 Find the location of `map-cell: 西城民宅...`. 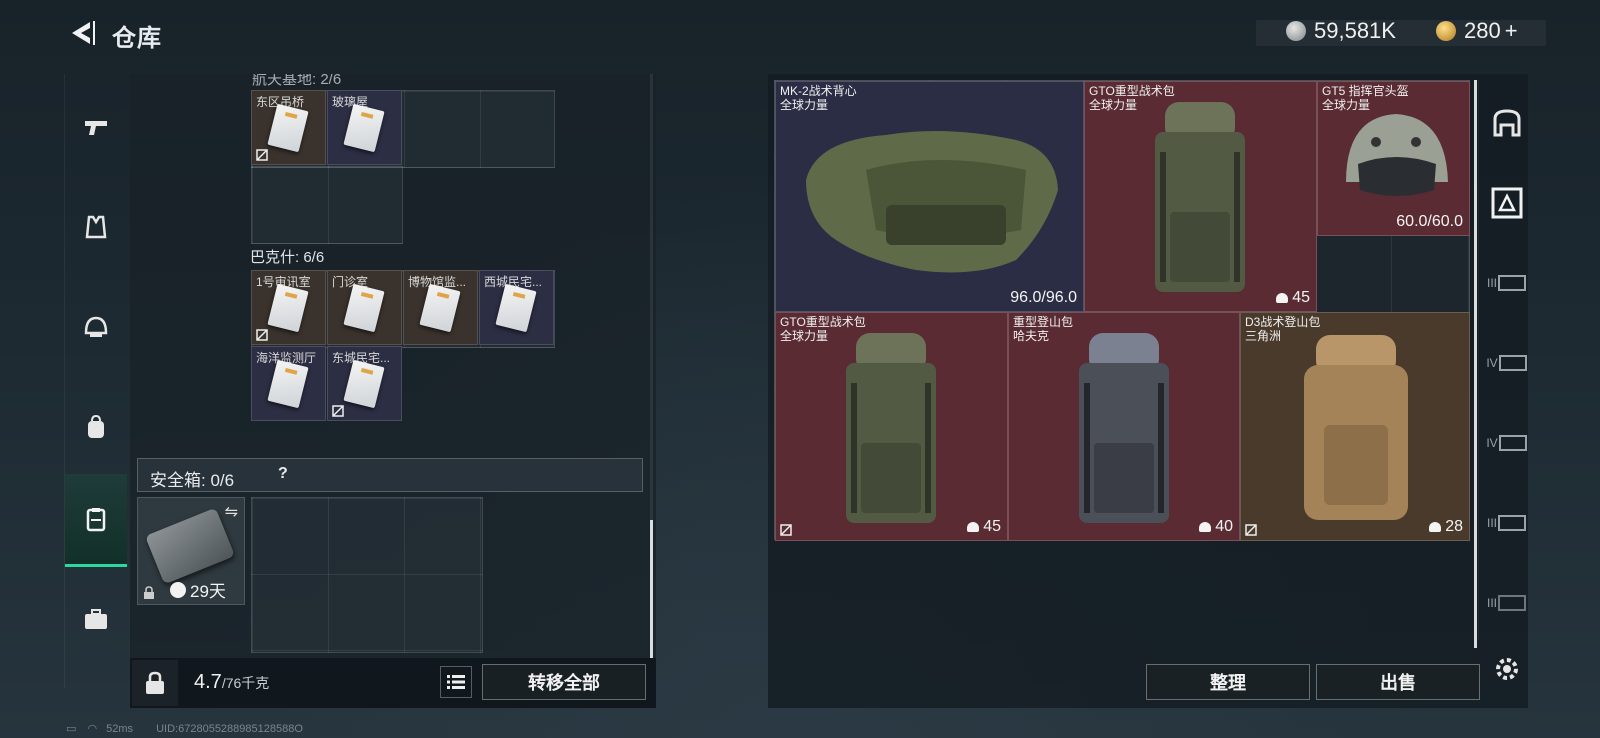

map-cell: 西城民宅... is located at coordinates (516, 307).